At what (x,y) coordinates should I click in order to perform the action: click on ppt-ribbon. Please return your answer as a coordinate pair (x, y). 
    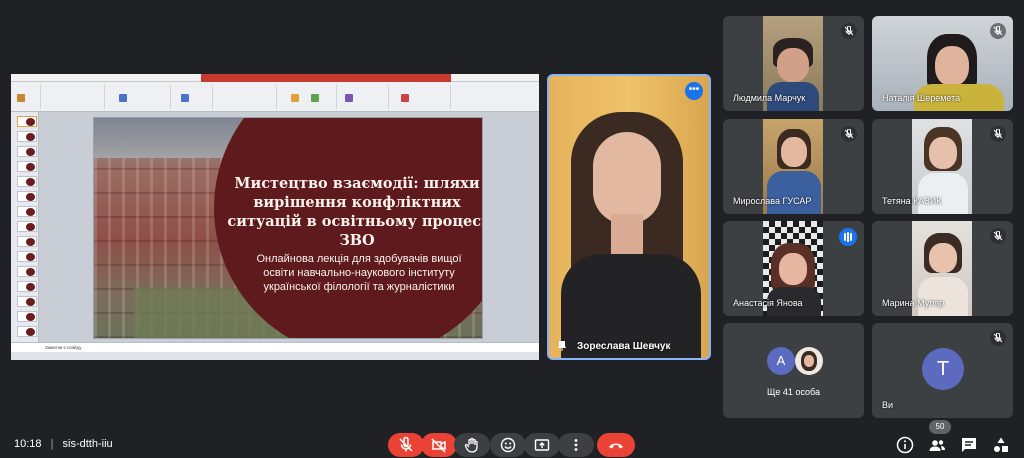
    Looking at the image, I should click on (275, 97).